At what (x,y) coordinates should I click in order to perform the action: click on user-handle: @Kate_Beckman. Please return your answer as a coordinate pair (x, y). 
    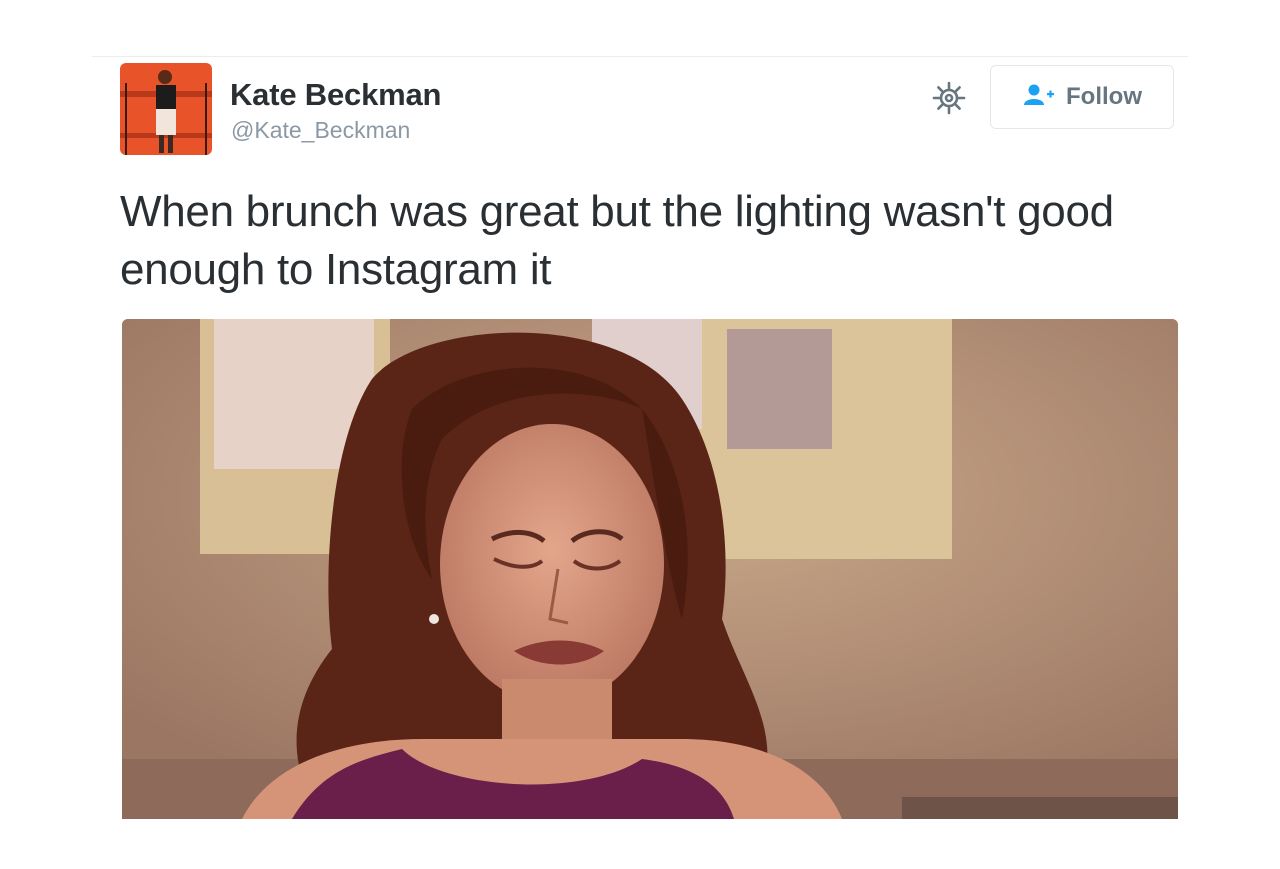
    Looking at the image, I should click on (320, 130).